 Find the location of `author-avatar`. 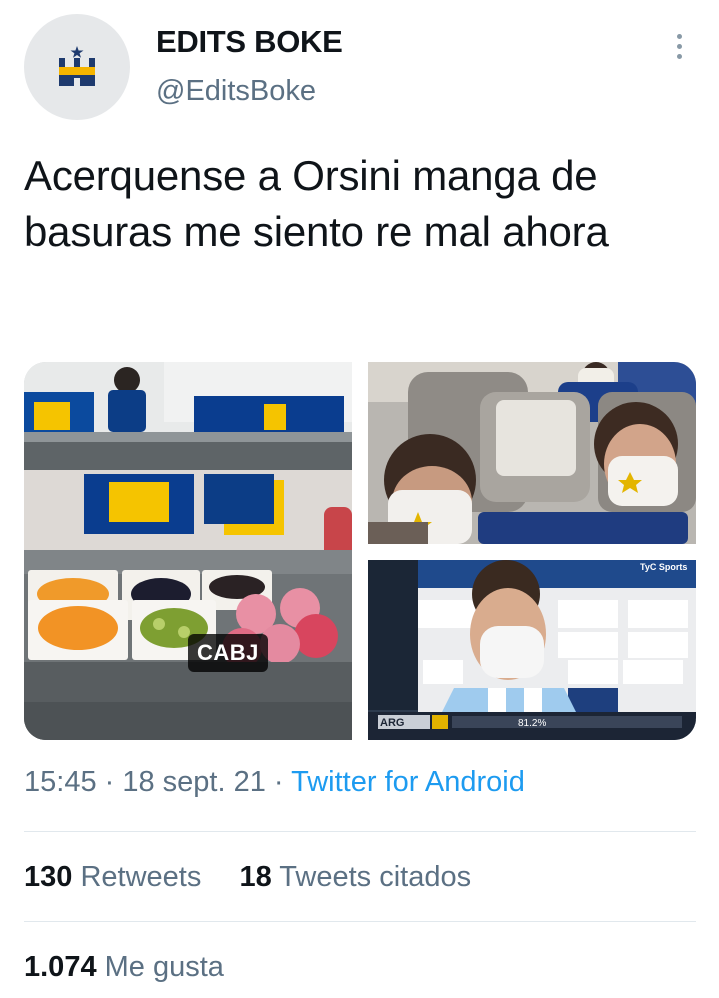

author-avatar is located at coordinates (77, 67).